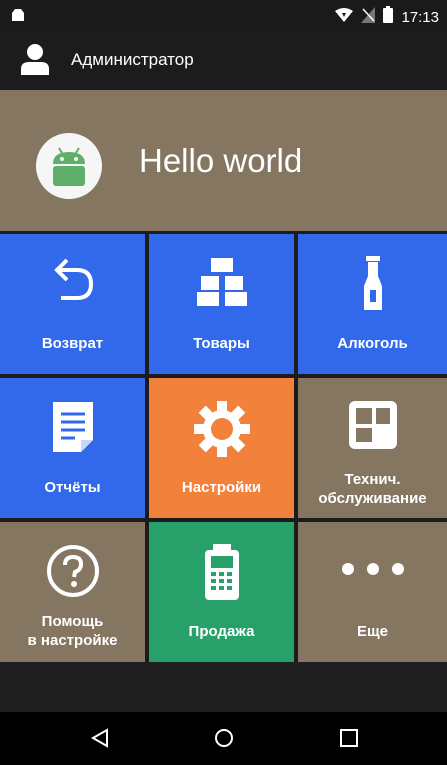 The width and height of the screenshot is (447, 765). I want to click on tile-goods: Товары, so click(221, 304).